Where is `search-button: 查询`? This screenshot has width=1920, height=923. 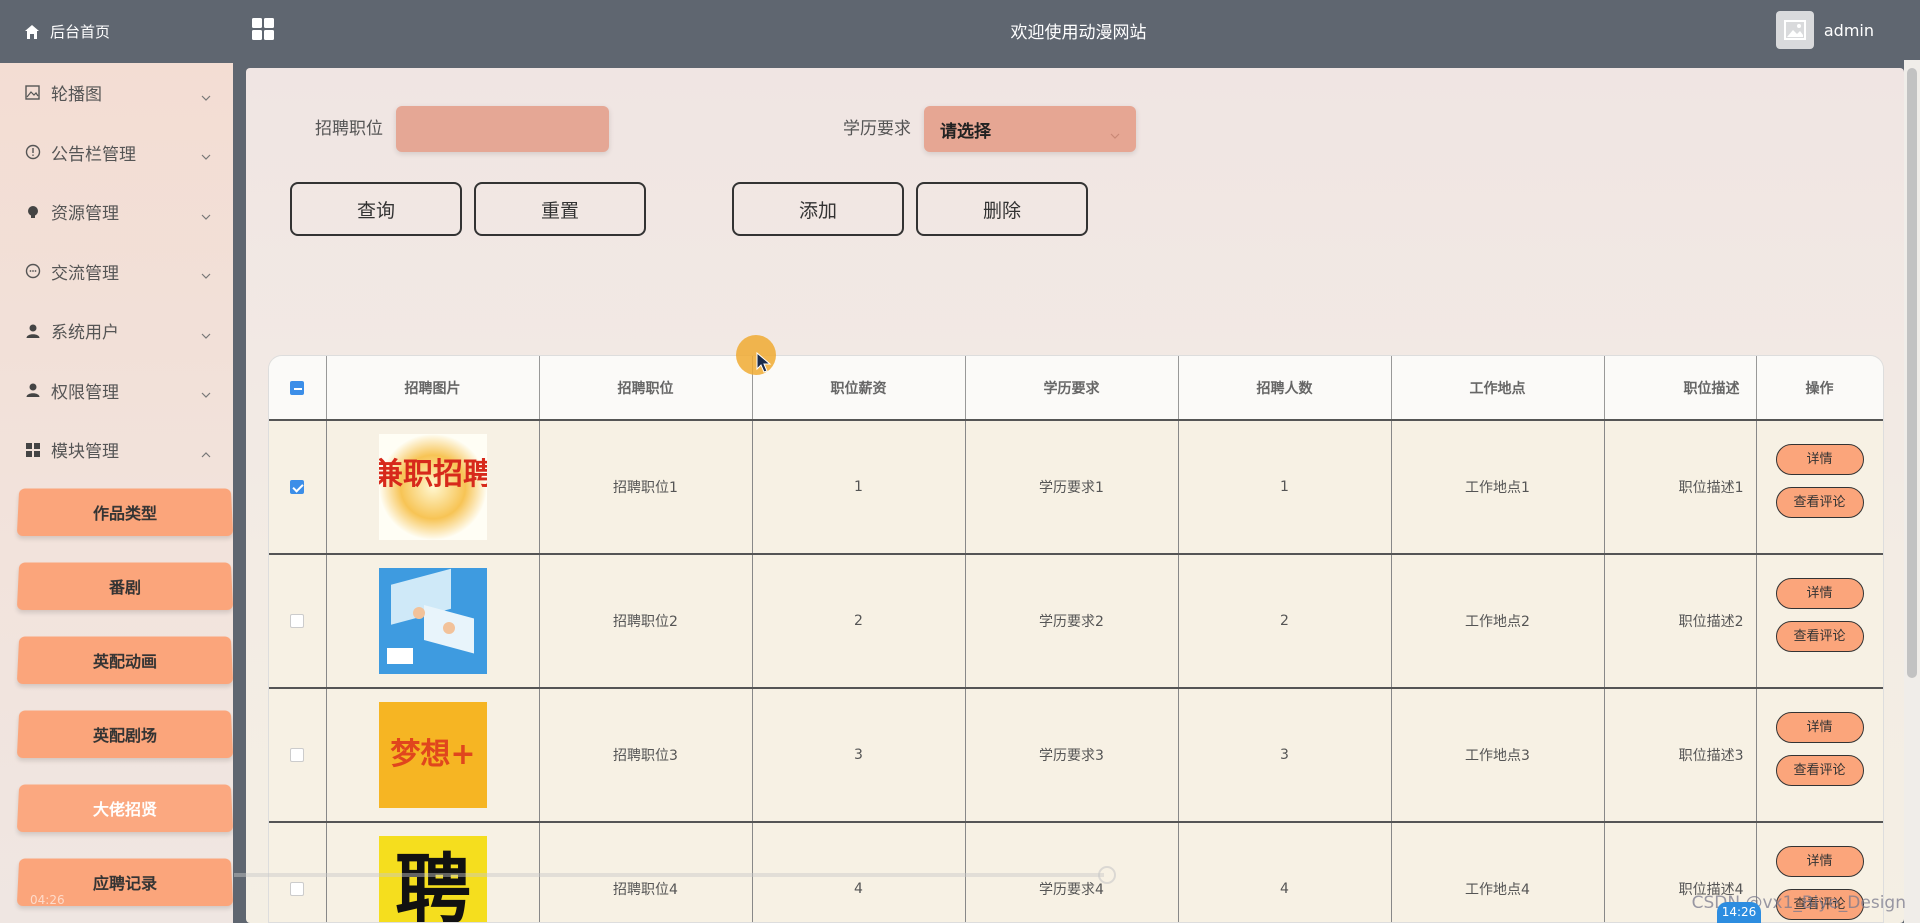 search-button: 查询 is located at coordinates (376, 209).